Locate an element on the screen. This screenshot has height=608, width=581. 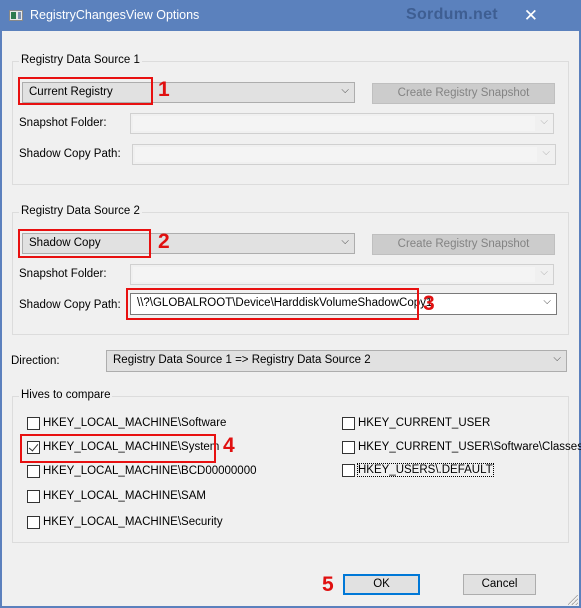
source2-create-snapshot-button: Create Registry Snapshot is located at coordinates (463, 244).